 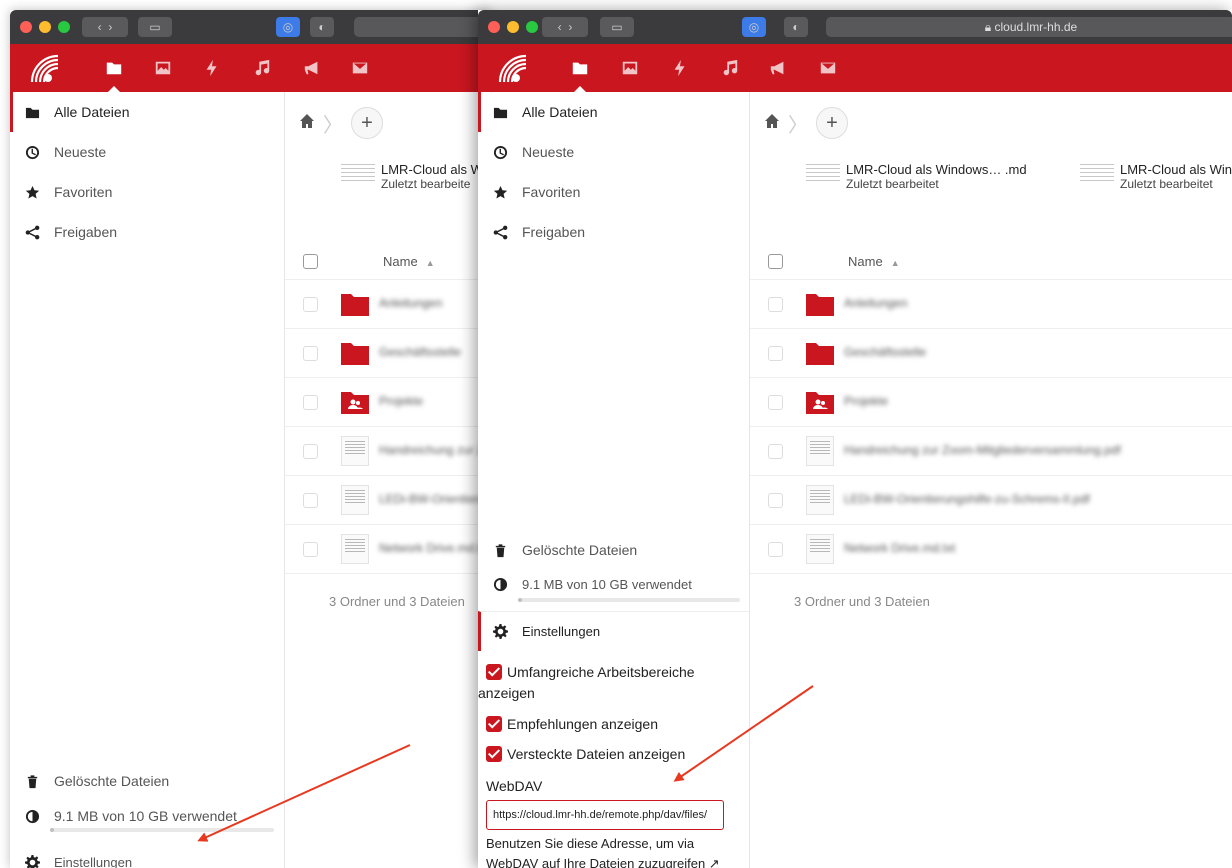 What do you see at coordinates (572, 724) in the screenshot?
I see `option-recommendations: Empfehlungen anzeigen` at bounding box center [572, 724].